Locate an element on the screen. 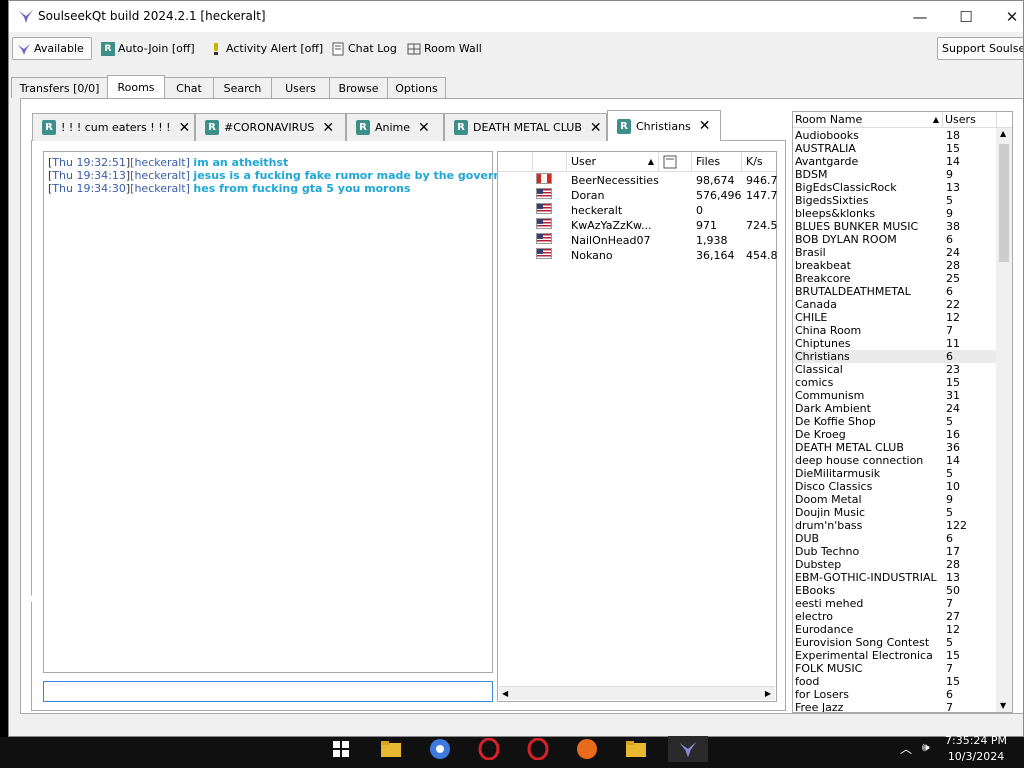 The height and width of the screenshot is (768, 1024). column-header-files: Files is located at coordinates (717, 162).